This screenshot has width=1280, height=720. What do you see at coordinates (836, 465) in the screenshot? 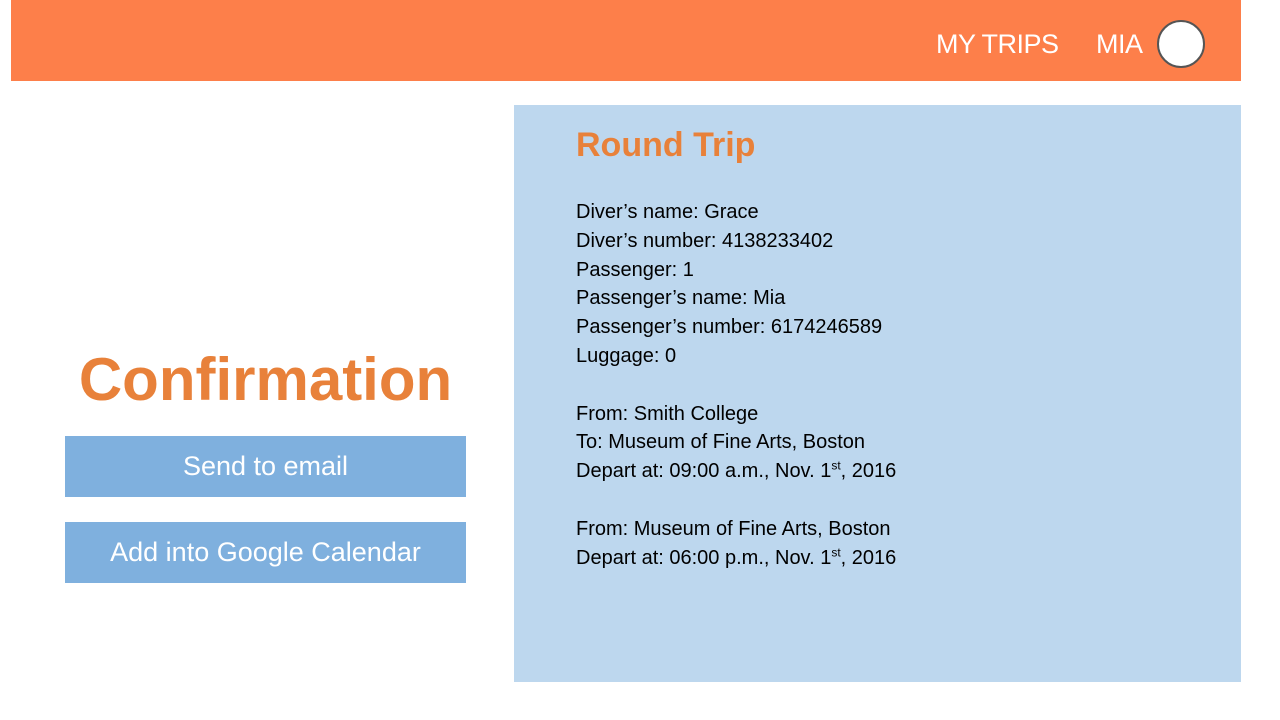
I see `outbound-depart-ordinal: st` at bounding box center [836, 465].